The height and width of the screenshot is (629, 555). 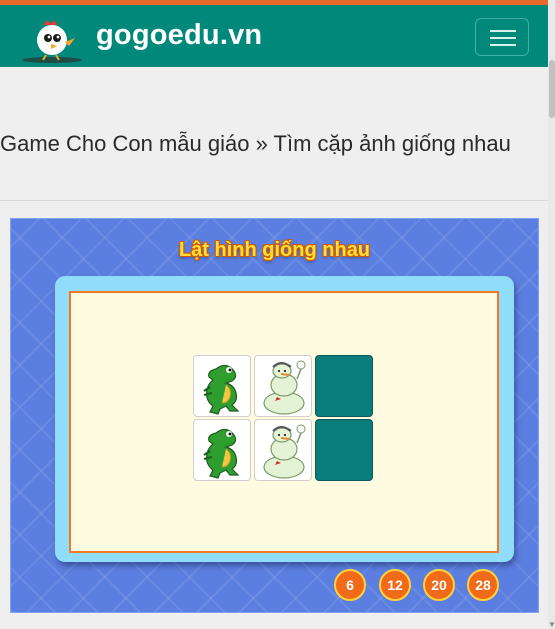 What do you see at coordinates (274, 200) in the screenshot?
I see `divider` at bounding box center [274, 200].